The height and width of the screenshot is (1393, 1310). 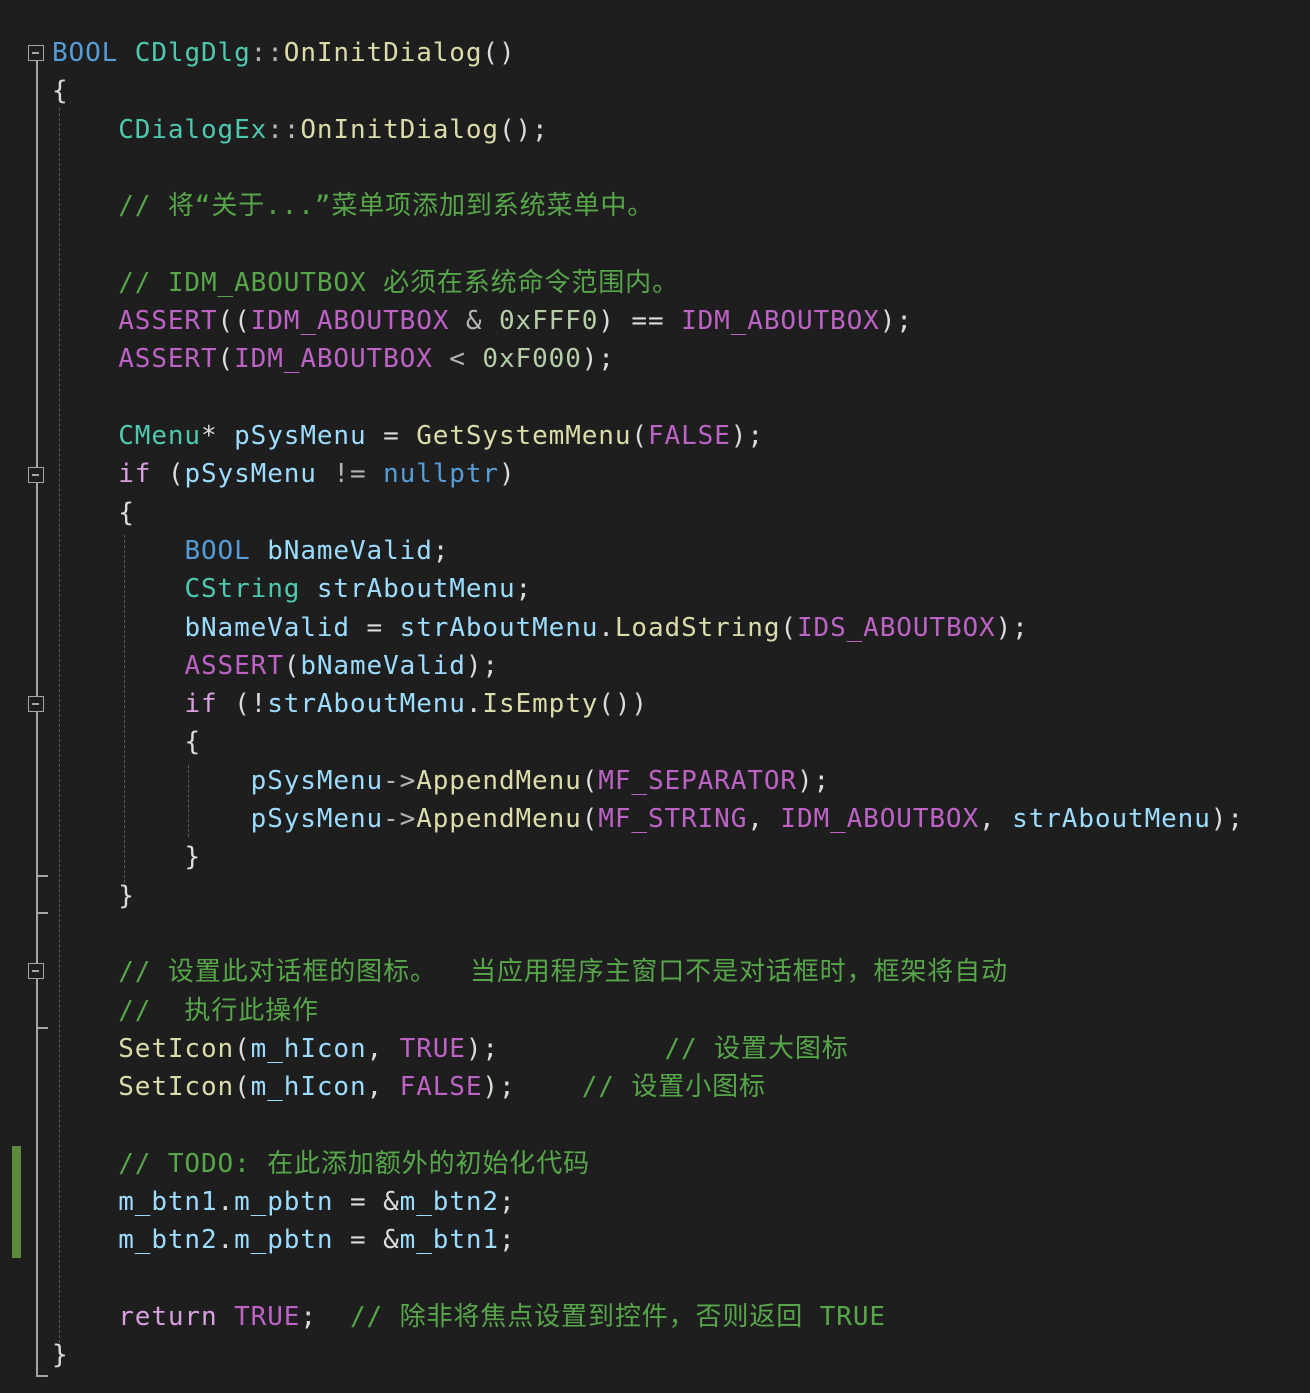 I want to click on code-token: // 执行此操作, so click(x=218, y=1010).